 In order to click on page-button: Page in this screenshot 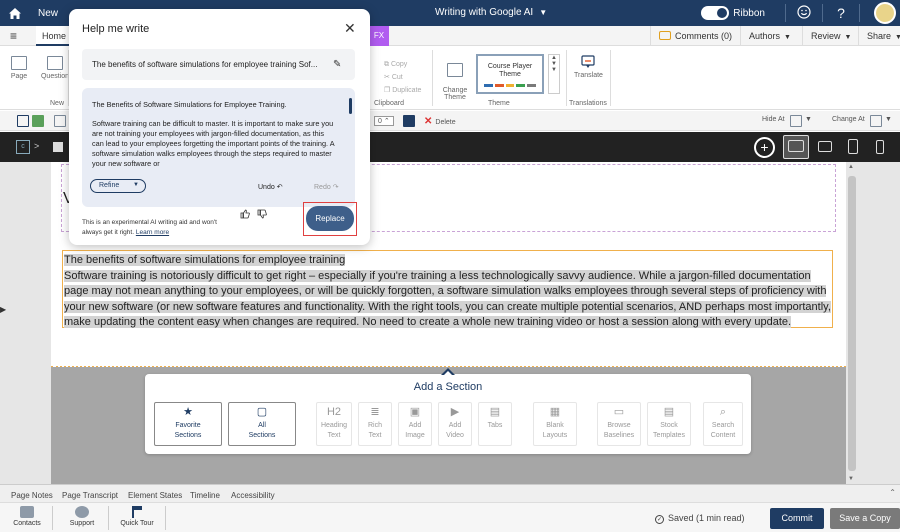, I will do `click(19, 68)`.